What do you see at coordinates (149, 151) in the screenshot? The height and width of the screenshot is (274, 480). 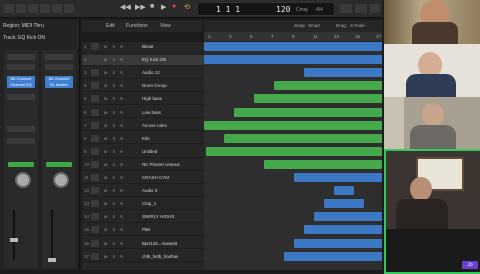 I see `track-name: Untitled` at bounding box center [149, 151].